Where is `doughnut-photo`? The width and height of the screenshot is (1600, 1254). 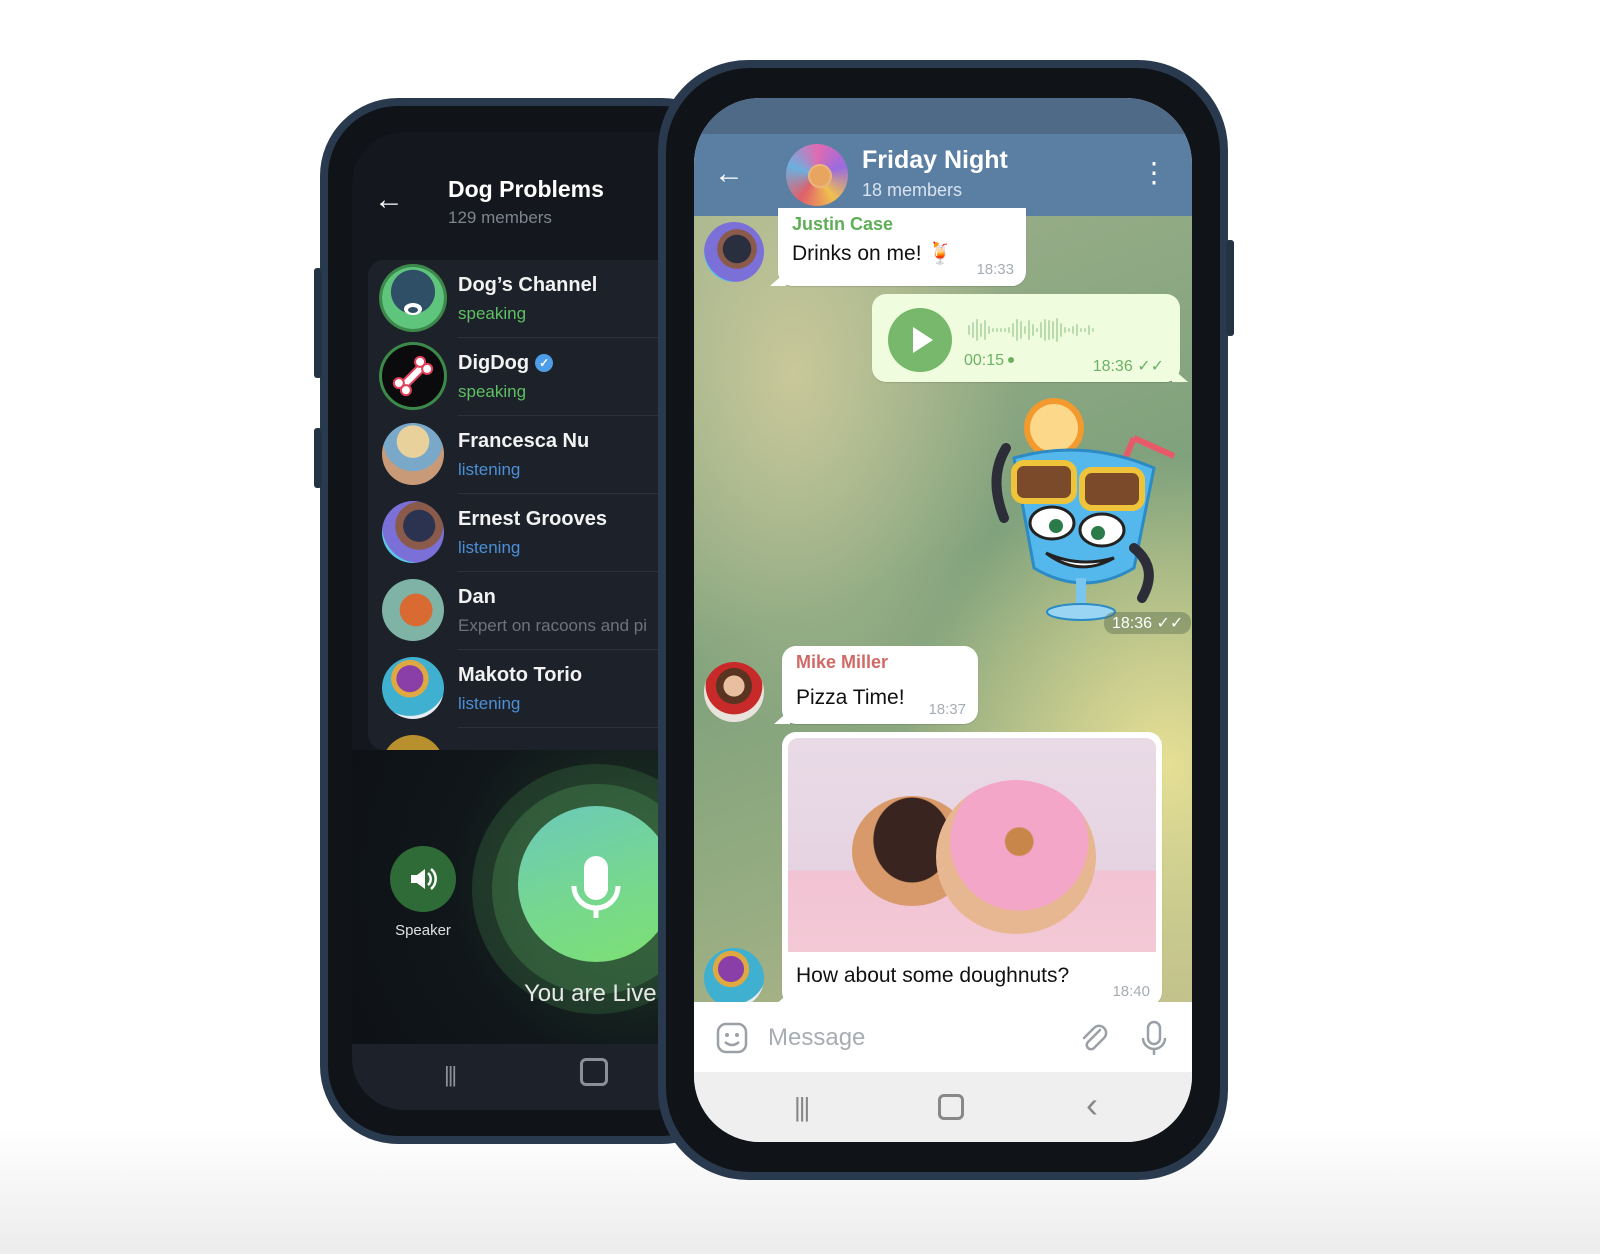 doughnut-photo is located at coordinates (972, 845).